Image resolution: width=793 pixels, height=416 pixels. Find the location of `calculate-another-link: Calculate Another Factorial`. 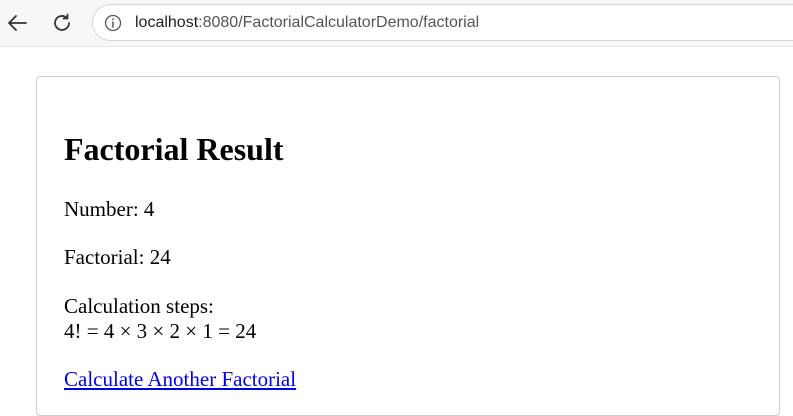

calculate-another-link: Calculate Another Factorial is located at coordinates (180, 379).